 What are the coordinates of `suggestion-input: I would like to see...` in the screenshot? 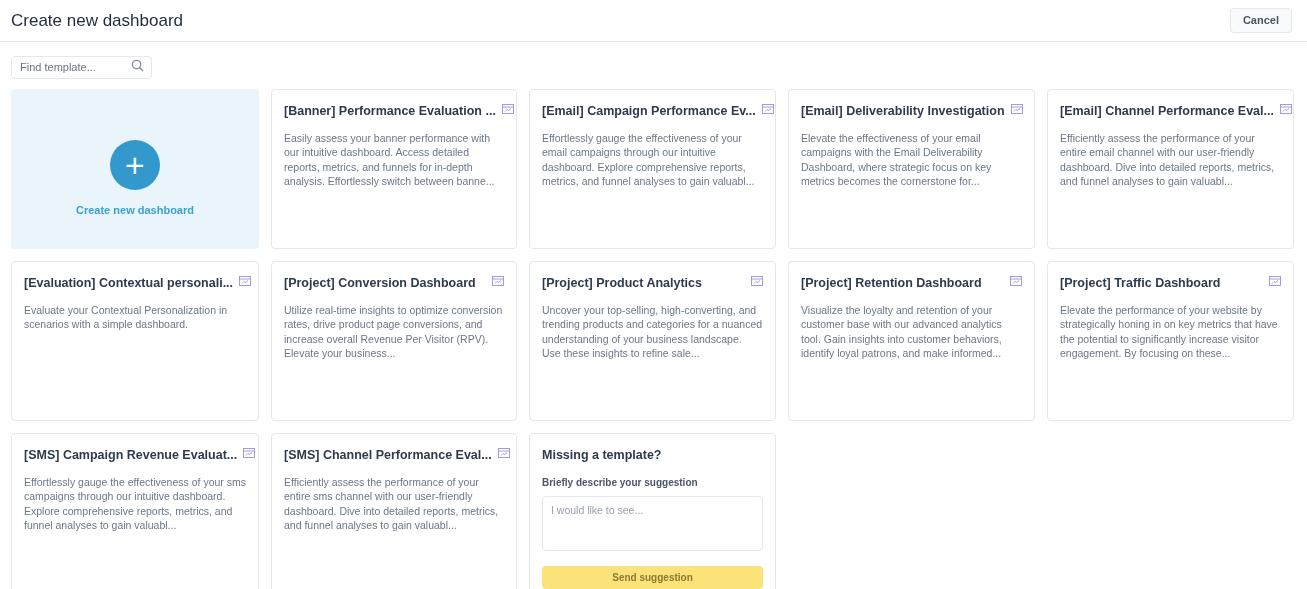 It's located at (652, 523).